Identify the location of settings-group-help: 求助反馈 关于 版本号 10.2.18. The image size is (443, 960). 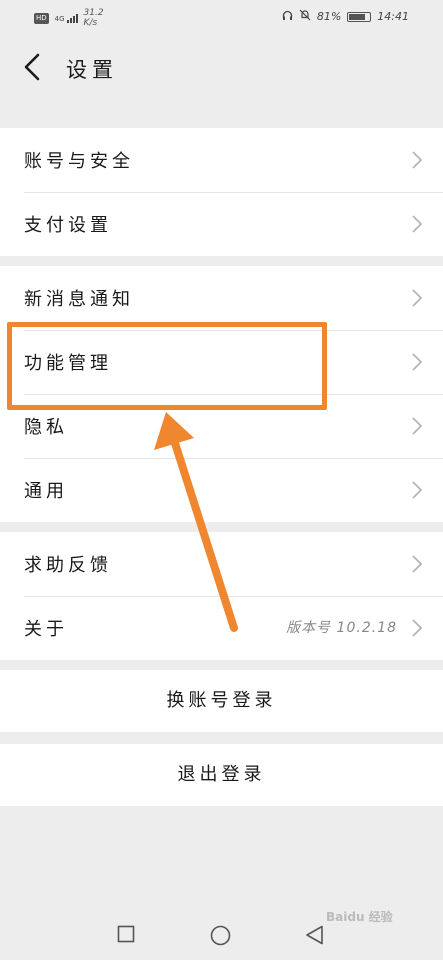
(221, 596).